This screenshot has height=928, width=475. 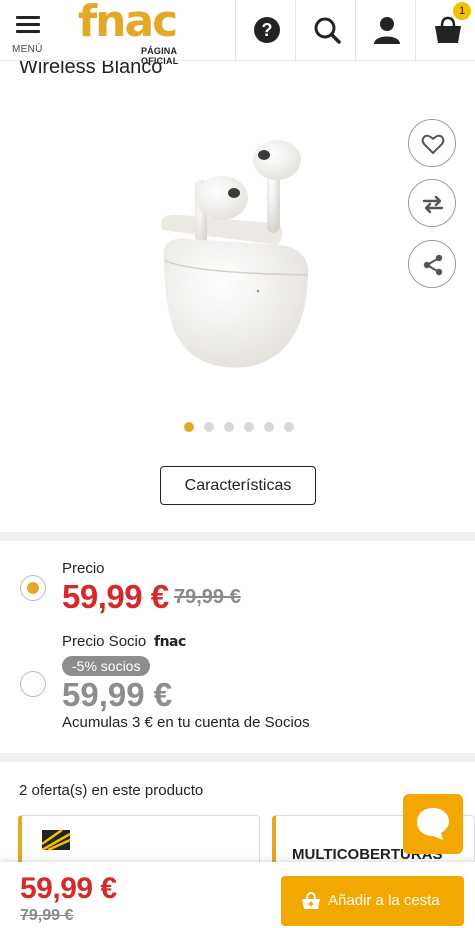 I want to click on hamburger-icon, so click(x=28, y=25).